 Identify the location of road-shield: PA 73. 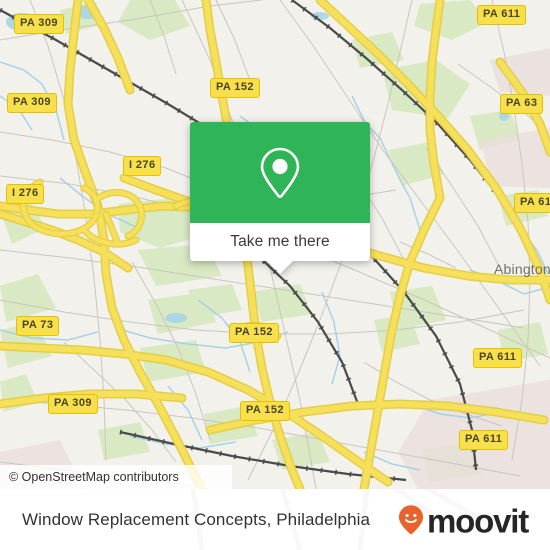
(38, 326).